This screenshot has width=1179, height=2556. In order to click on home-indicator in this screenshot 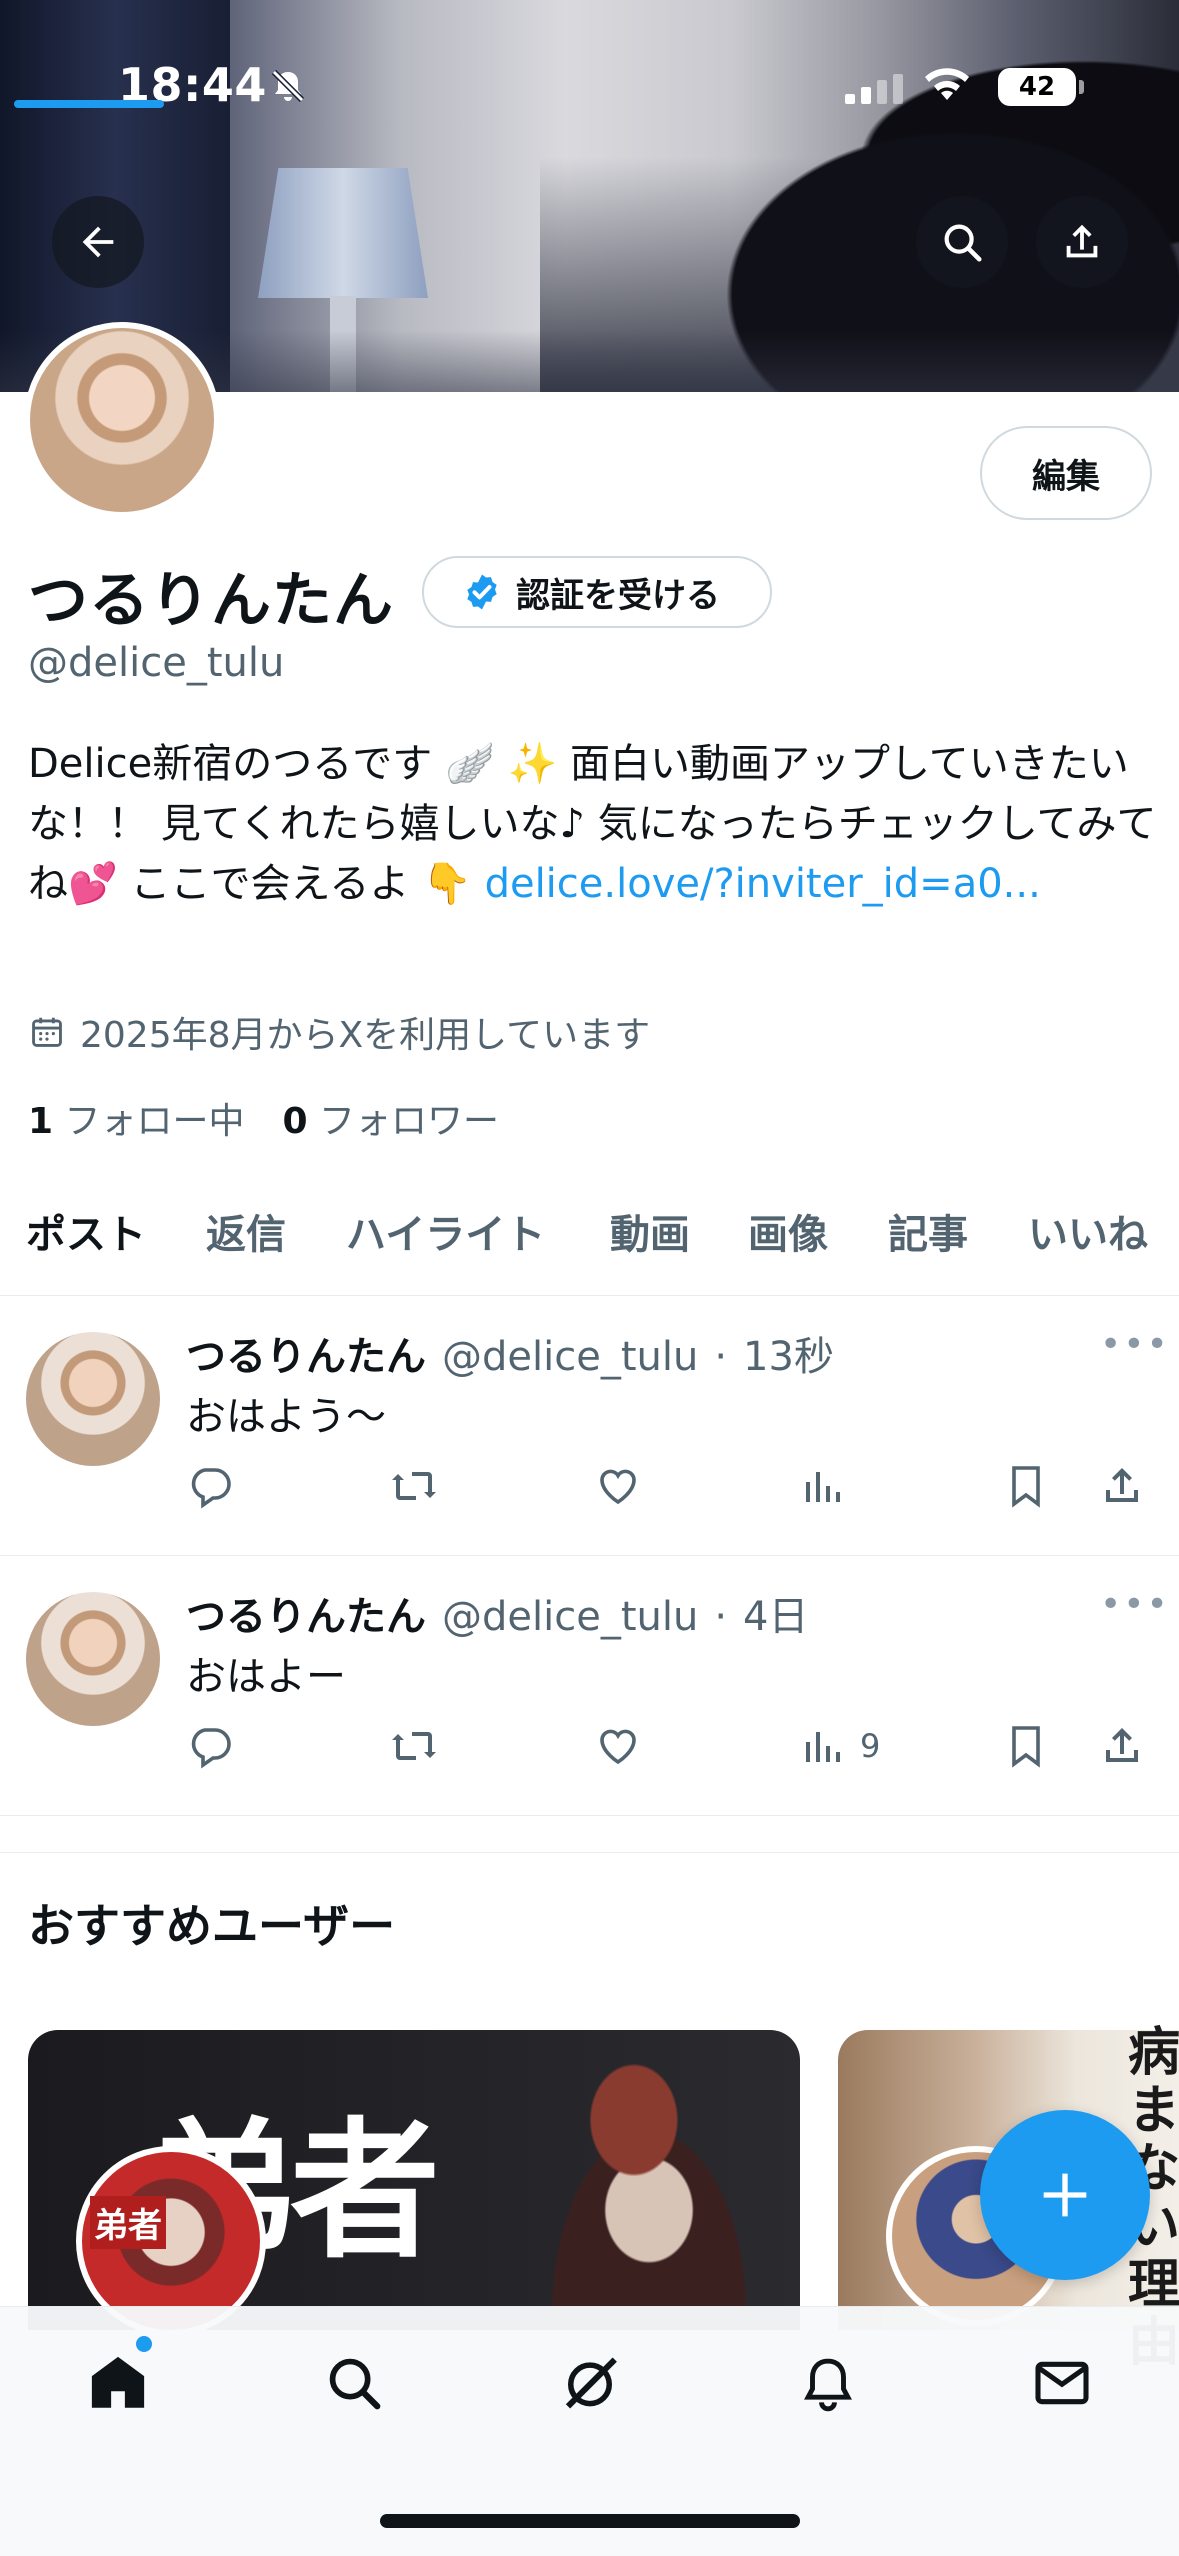, I will do `click(590, 2521)`.